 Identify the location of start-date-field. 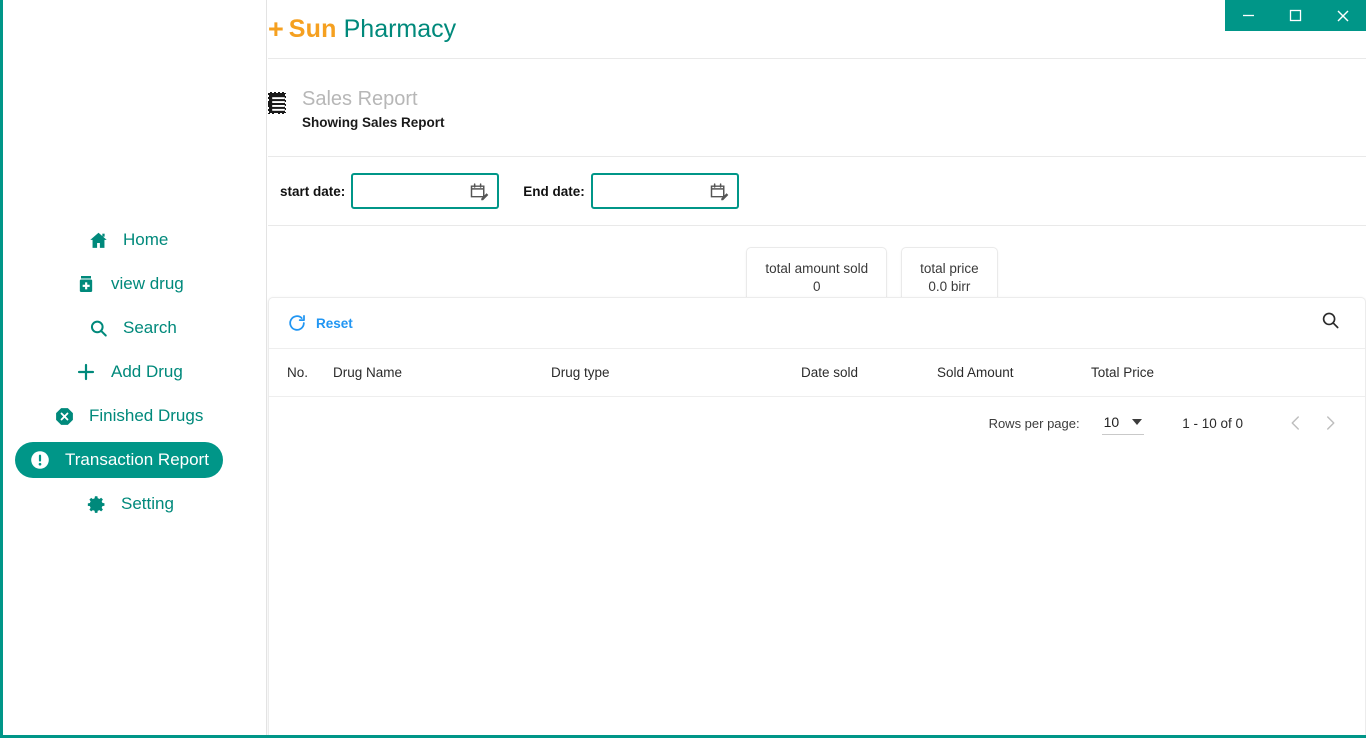
(425, 191).